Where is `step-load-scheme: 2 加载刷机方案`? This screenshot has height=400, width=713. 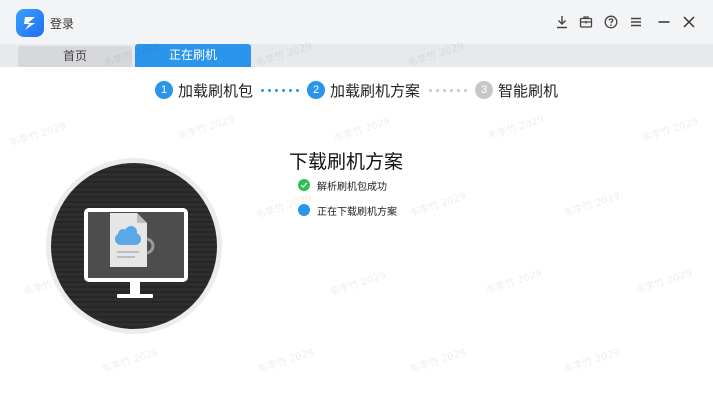 step-load-scheme: 2 加载刷机方案 is located at coordinates (363, 90).